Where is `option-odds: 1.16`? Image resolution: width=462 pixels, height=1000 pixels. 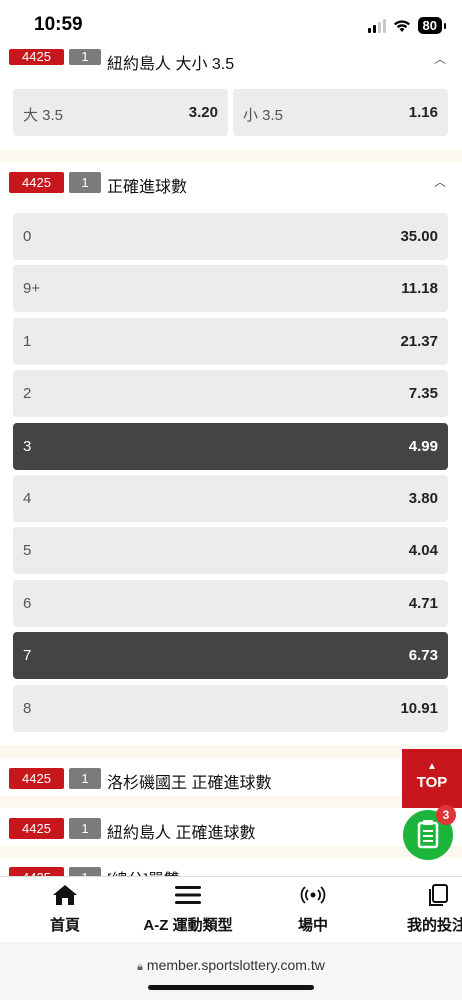
option-odds: 1.16 is located at coordinates (423, 112).